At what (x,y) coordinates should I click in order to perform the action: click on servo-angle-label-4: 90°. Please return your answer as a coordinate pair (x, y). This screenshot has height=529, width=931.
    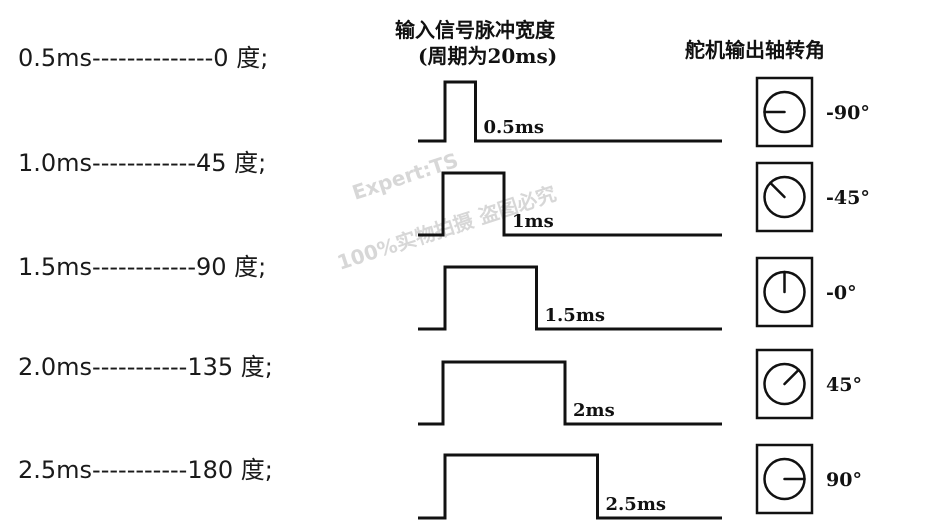
    Looking at the image, I should click on (844, 480).